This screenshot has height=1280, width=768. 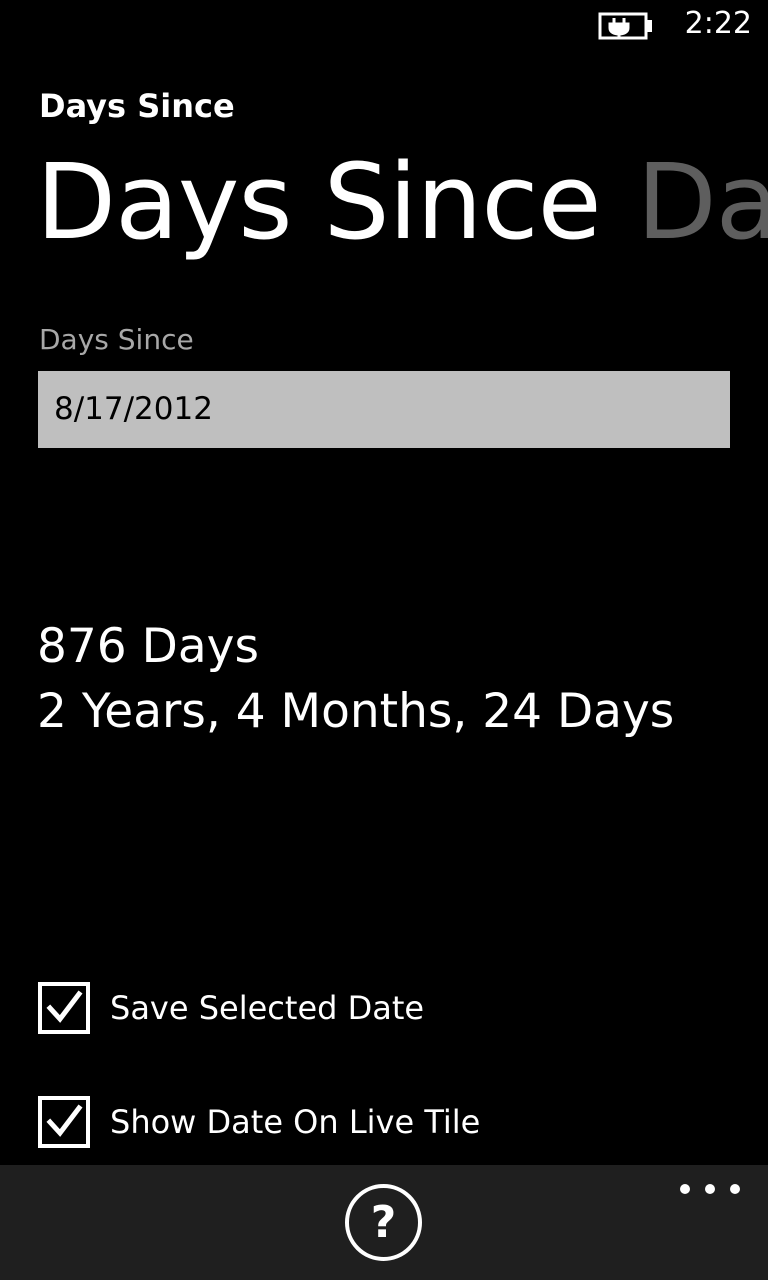 What do you see at coordinates (267, 1008) in the screenshot?
I see `save-selected-date-label: Save Selected Date` at bounding box center [267, 1008].